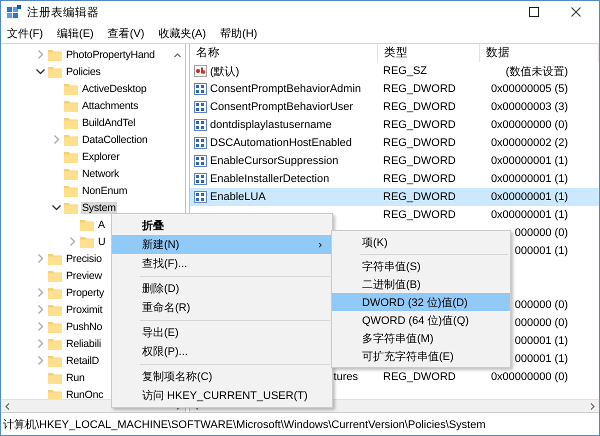 This screenshot has height=436, width=600. What do you see at coordinates (84, 310) in the screenshot?
I see `tree-item: Proximit` at bounding box center [84, 310].